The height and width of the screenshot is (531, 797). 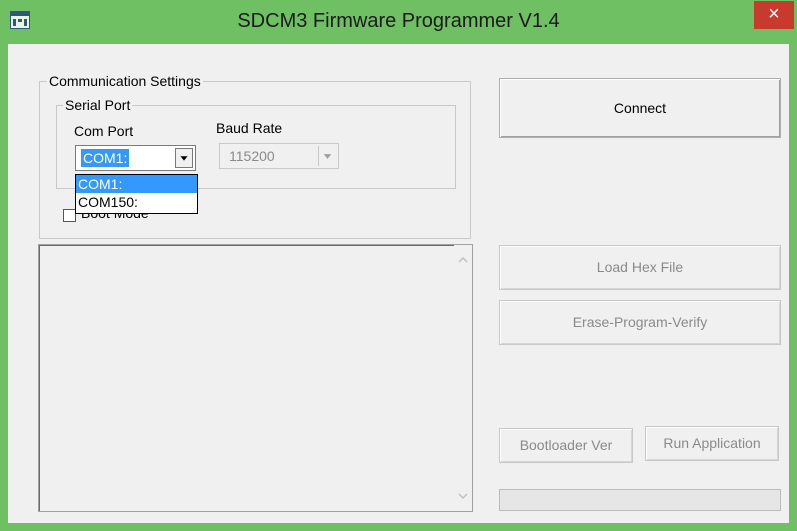 I want to click on com-port-option: COM150:, so click(x=136, y=202).